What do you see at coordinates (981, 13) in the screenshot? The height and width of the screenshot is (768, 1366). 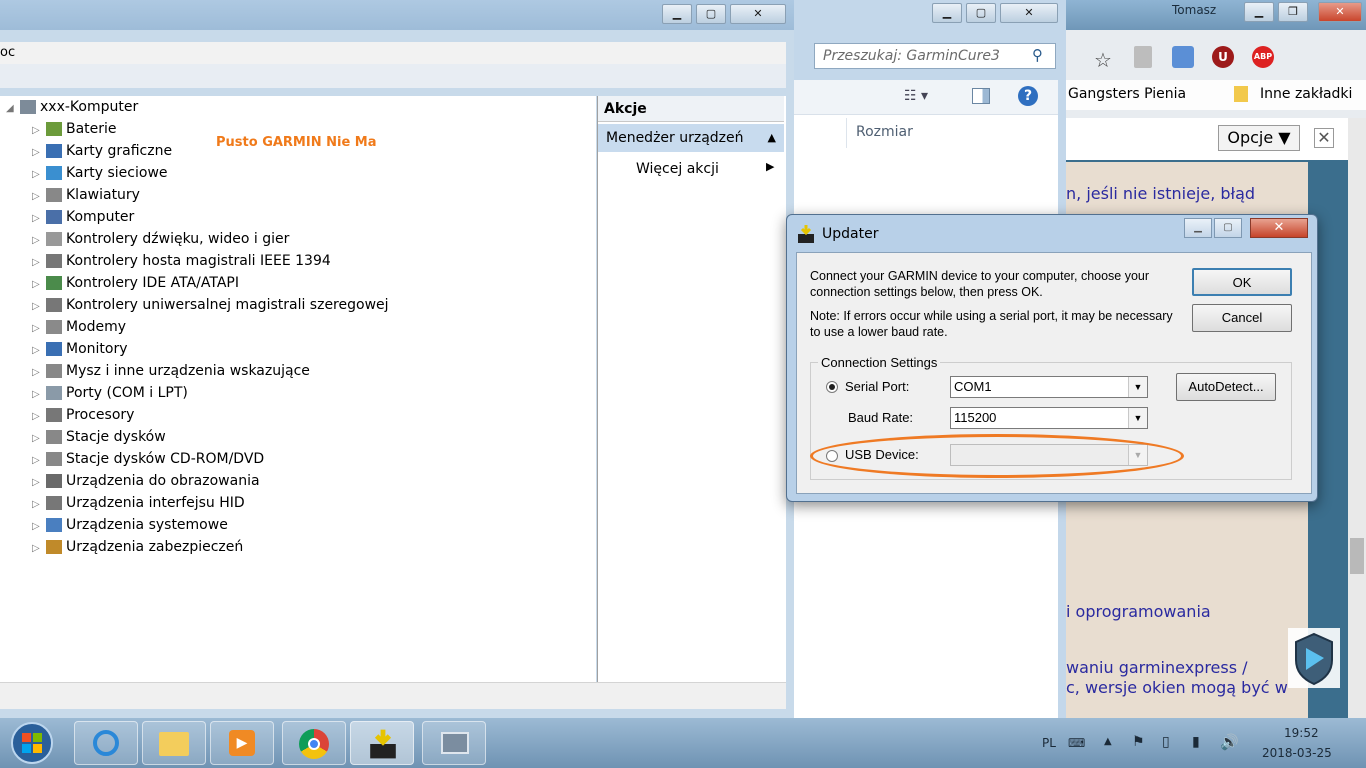 I see `explorer-maximize-button: ▢` at bounding box center [981, 13].